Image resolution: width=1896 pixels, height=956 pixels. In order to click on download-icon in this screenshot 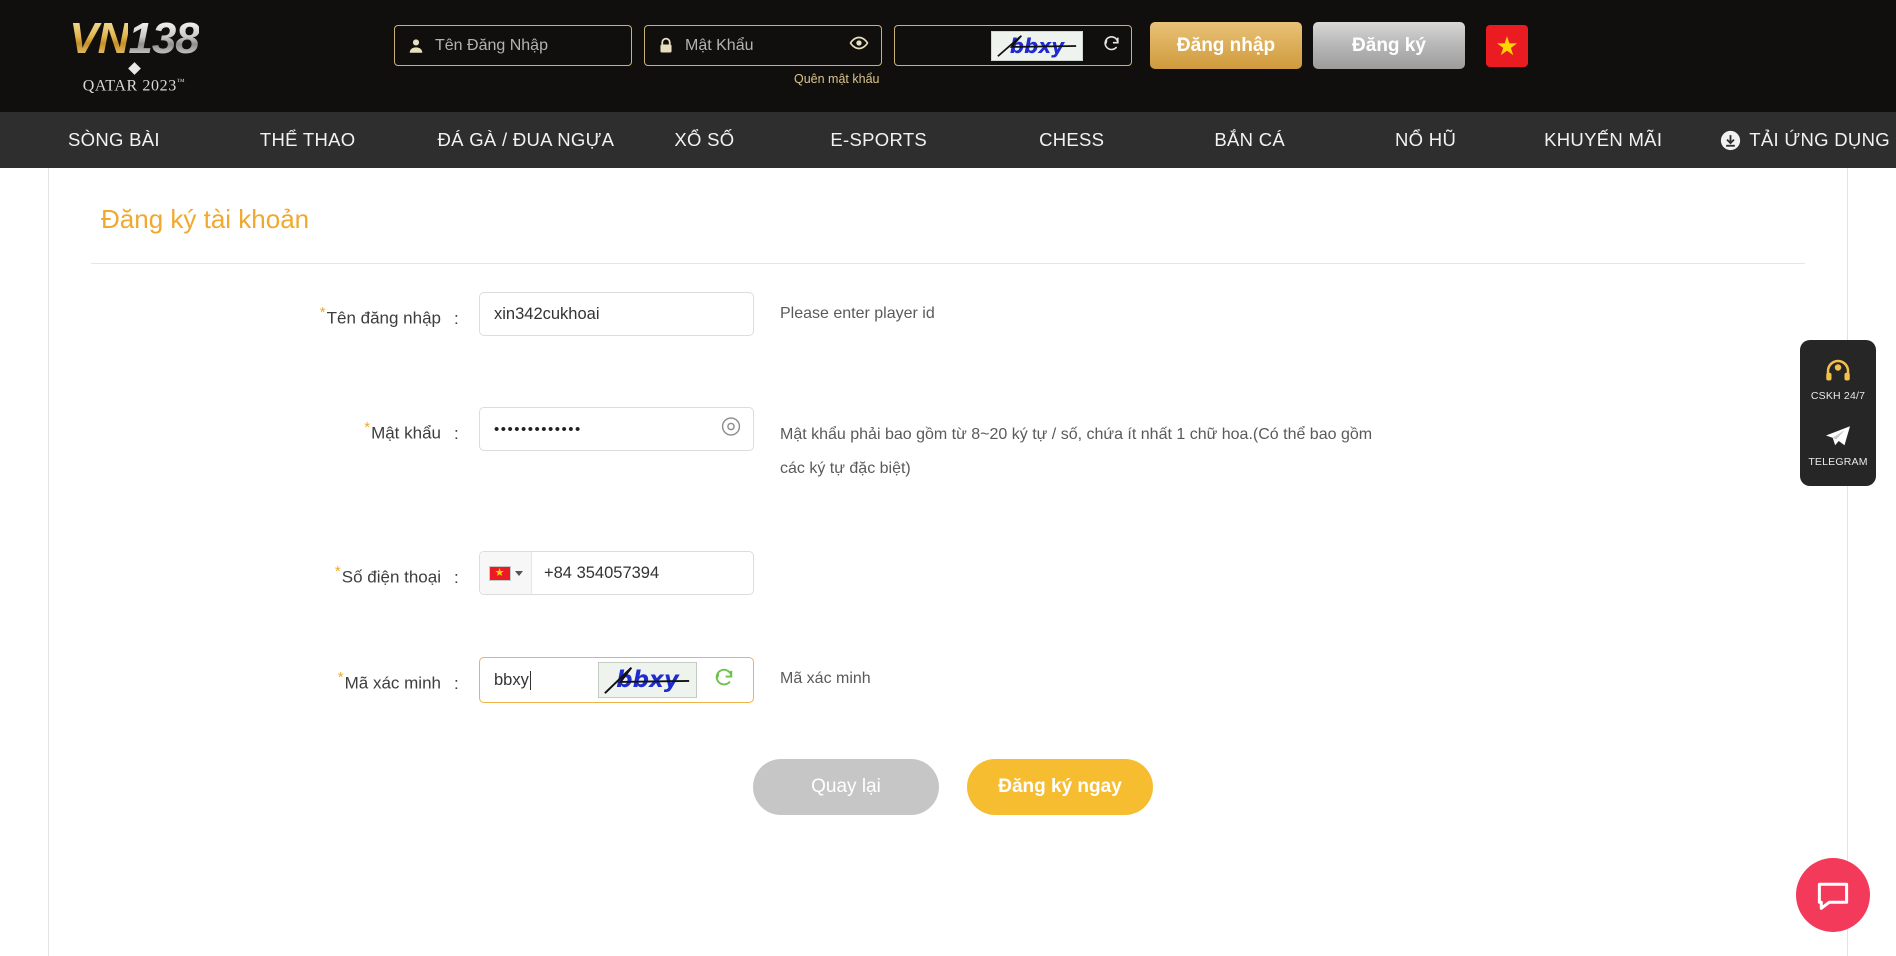, I will do `click(1731, 140)`.